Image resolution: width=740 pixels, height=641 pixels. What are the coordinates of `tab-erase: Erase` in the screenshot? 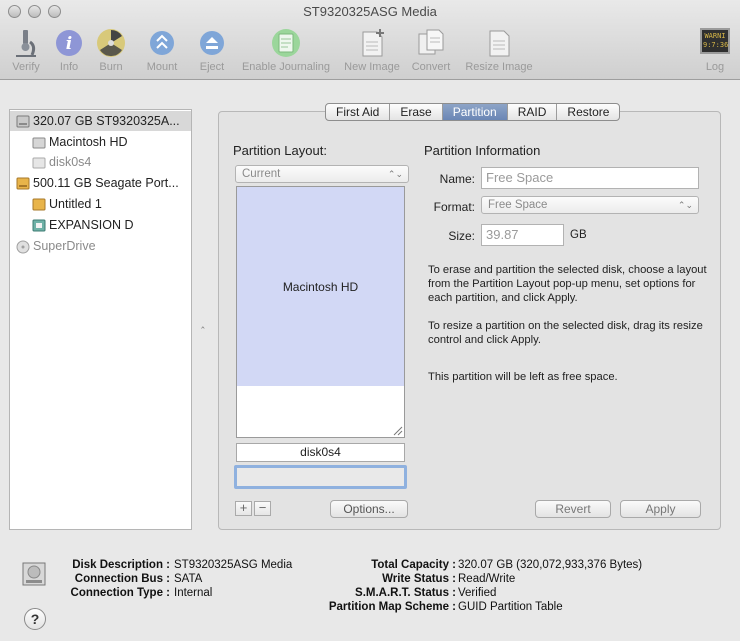 It's located at (416, 112).